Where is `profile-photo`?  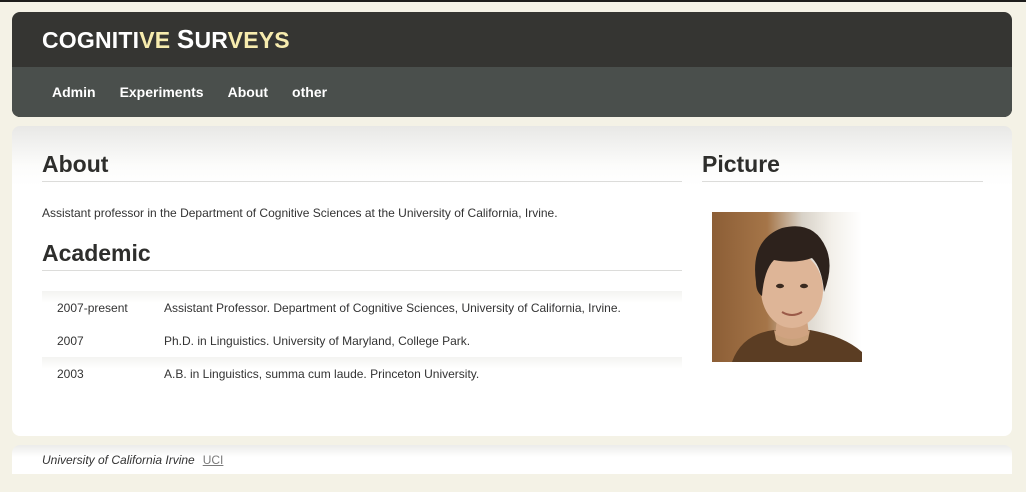 profile-photo is located at coordinates (787, 287).